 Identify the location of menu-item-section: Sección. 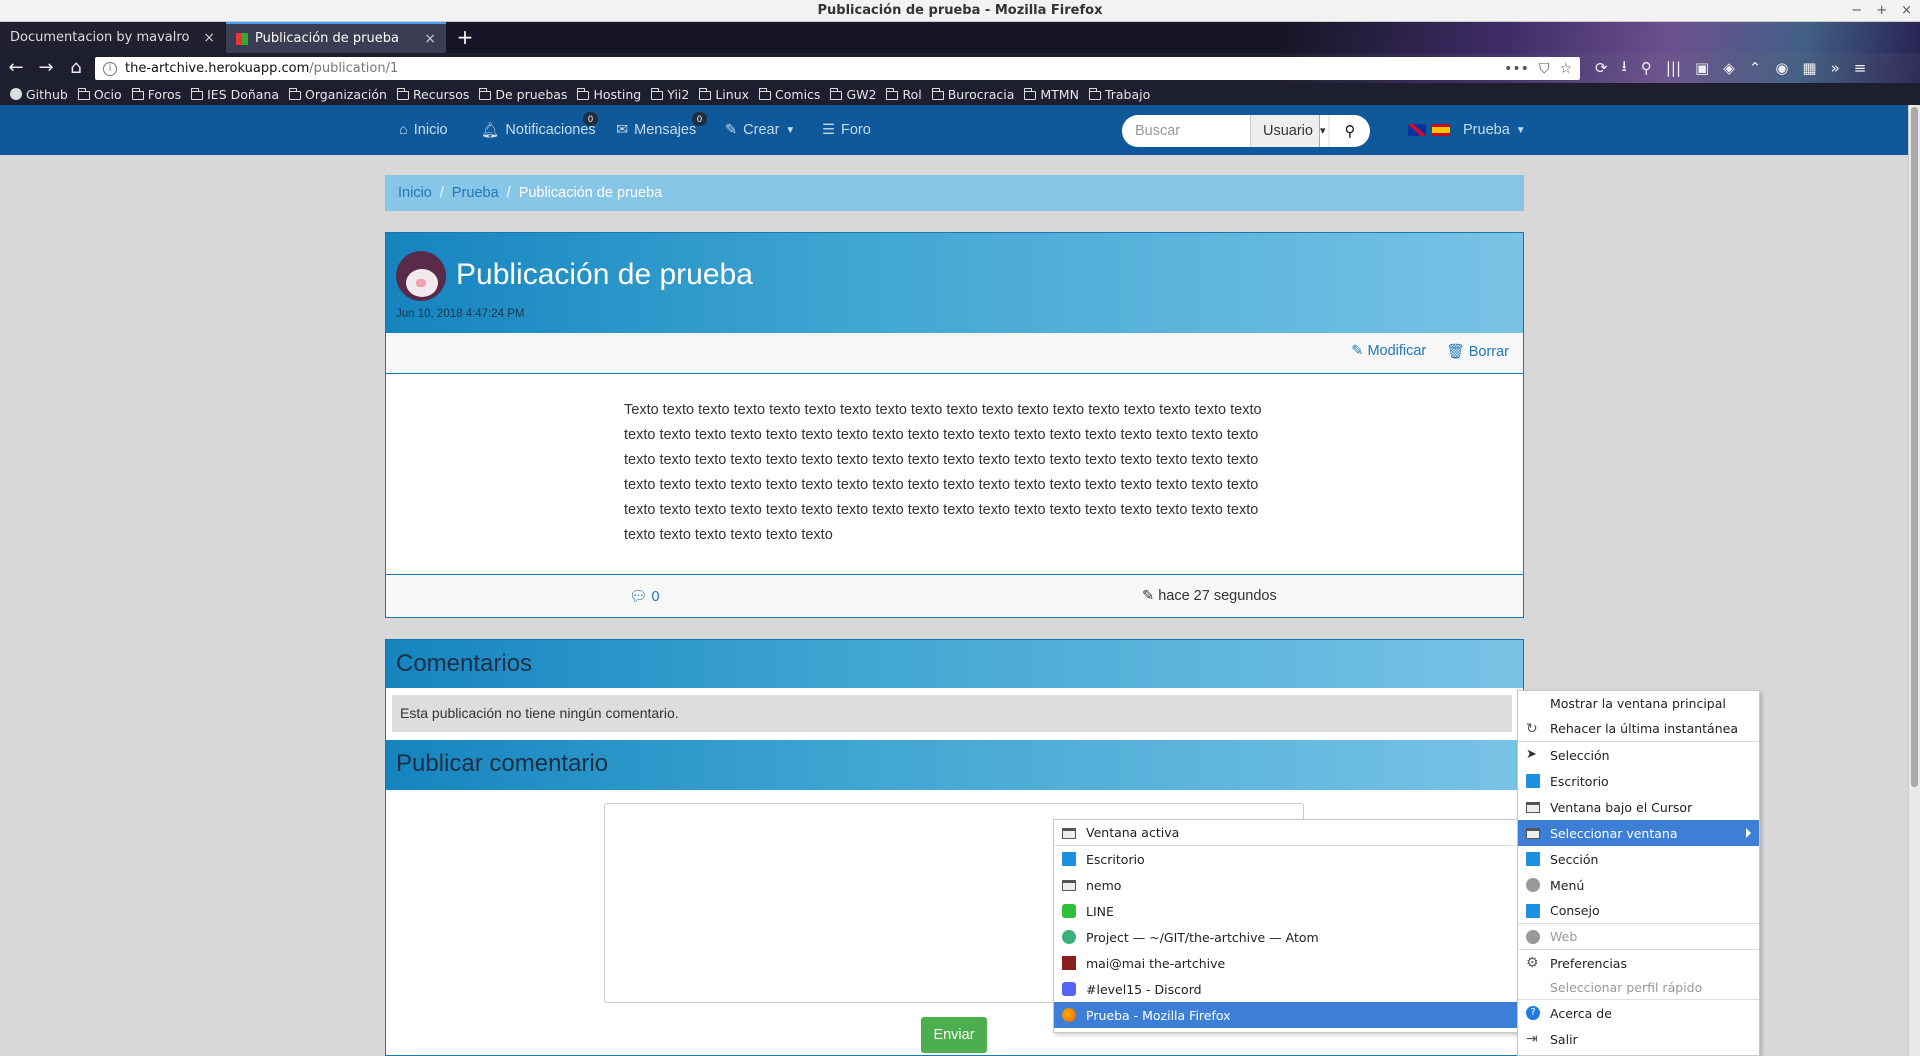
(1638, 859).